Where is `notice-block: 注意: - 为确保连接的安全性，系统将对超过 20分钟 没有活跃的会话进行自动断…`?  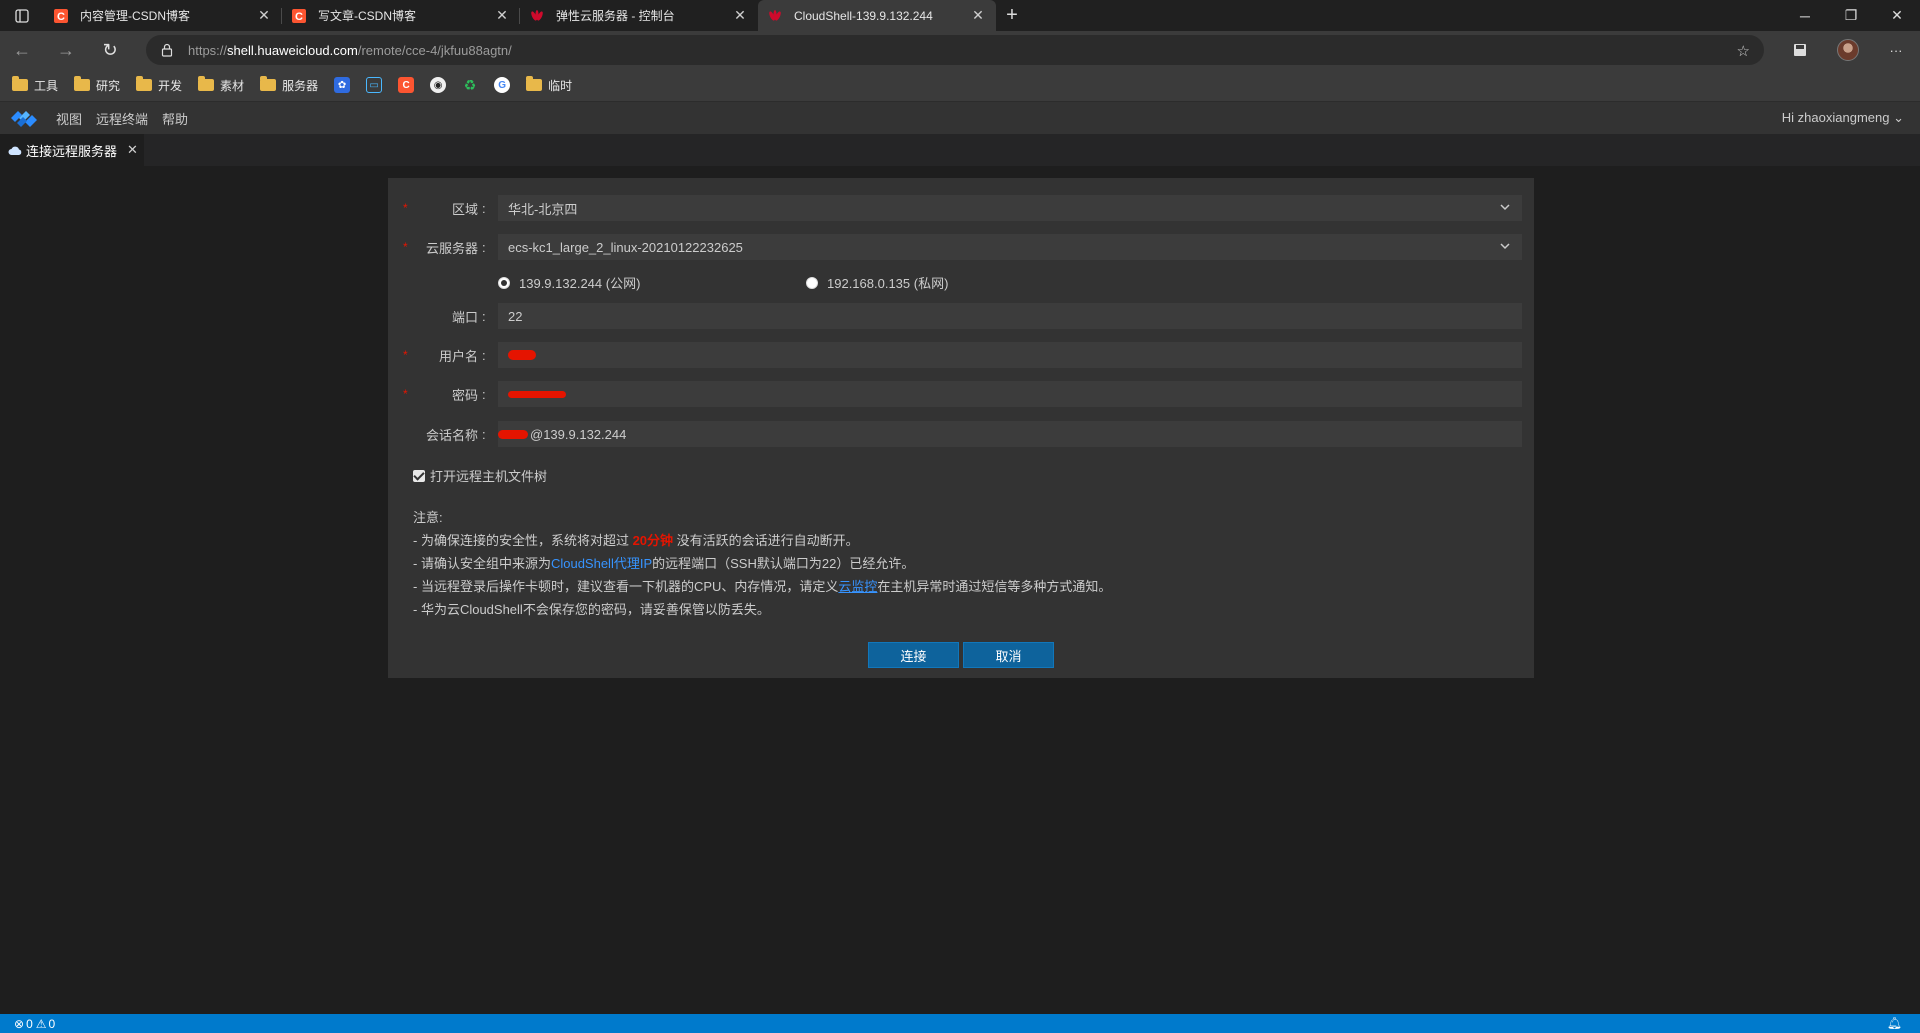
notice-block: 注意: - 为确保连接的安全性，系统将对超过 20分钟 没有活跃的会话进行自动断… is located at coordinates (762, 563).